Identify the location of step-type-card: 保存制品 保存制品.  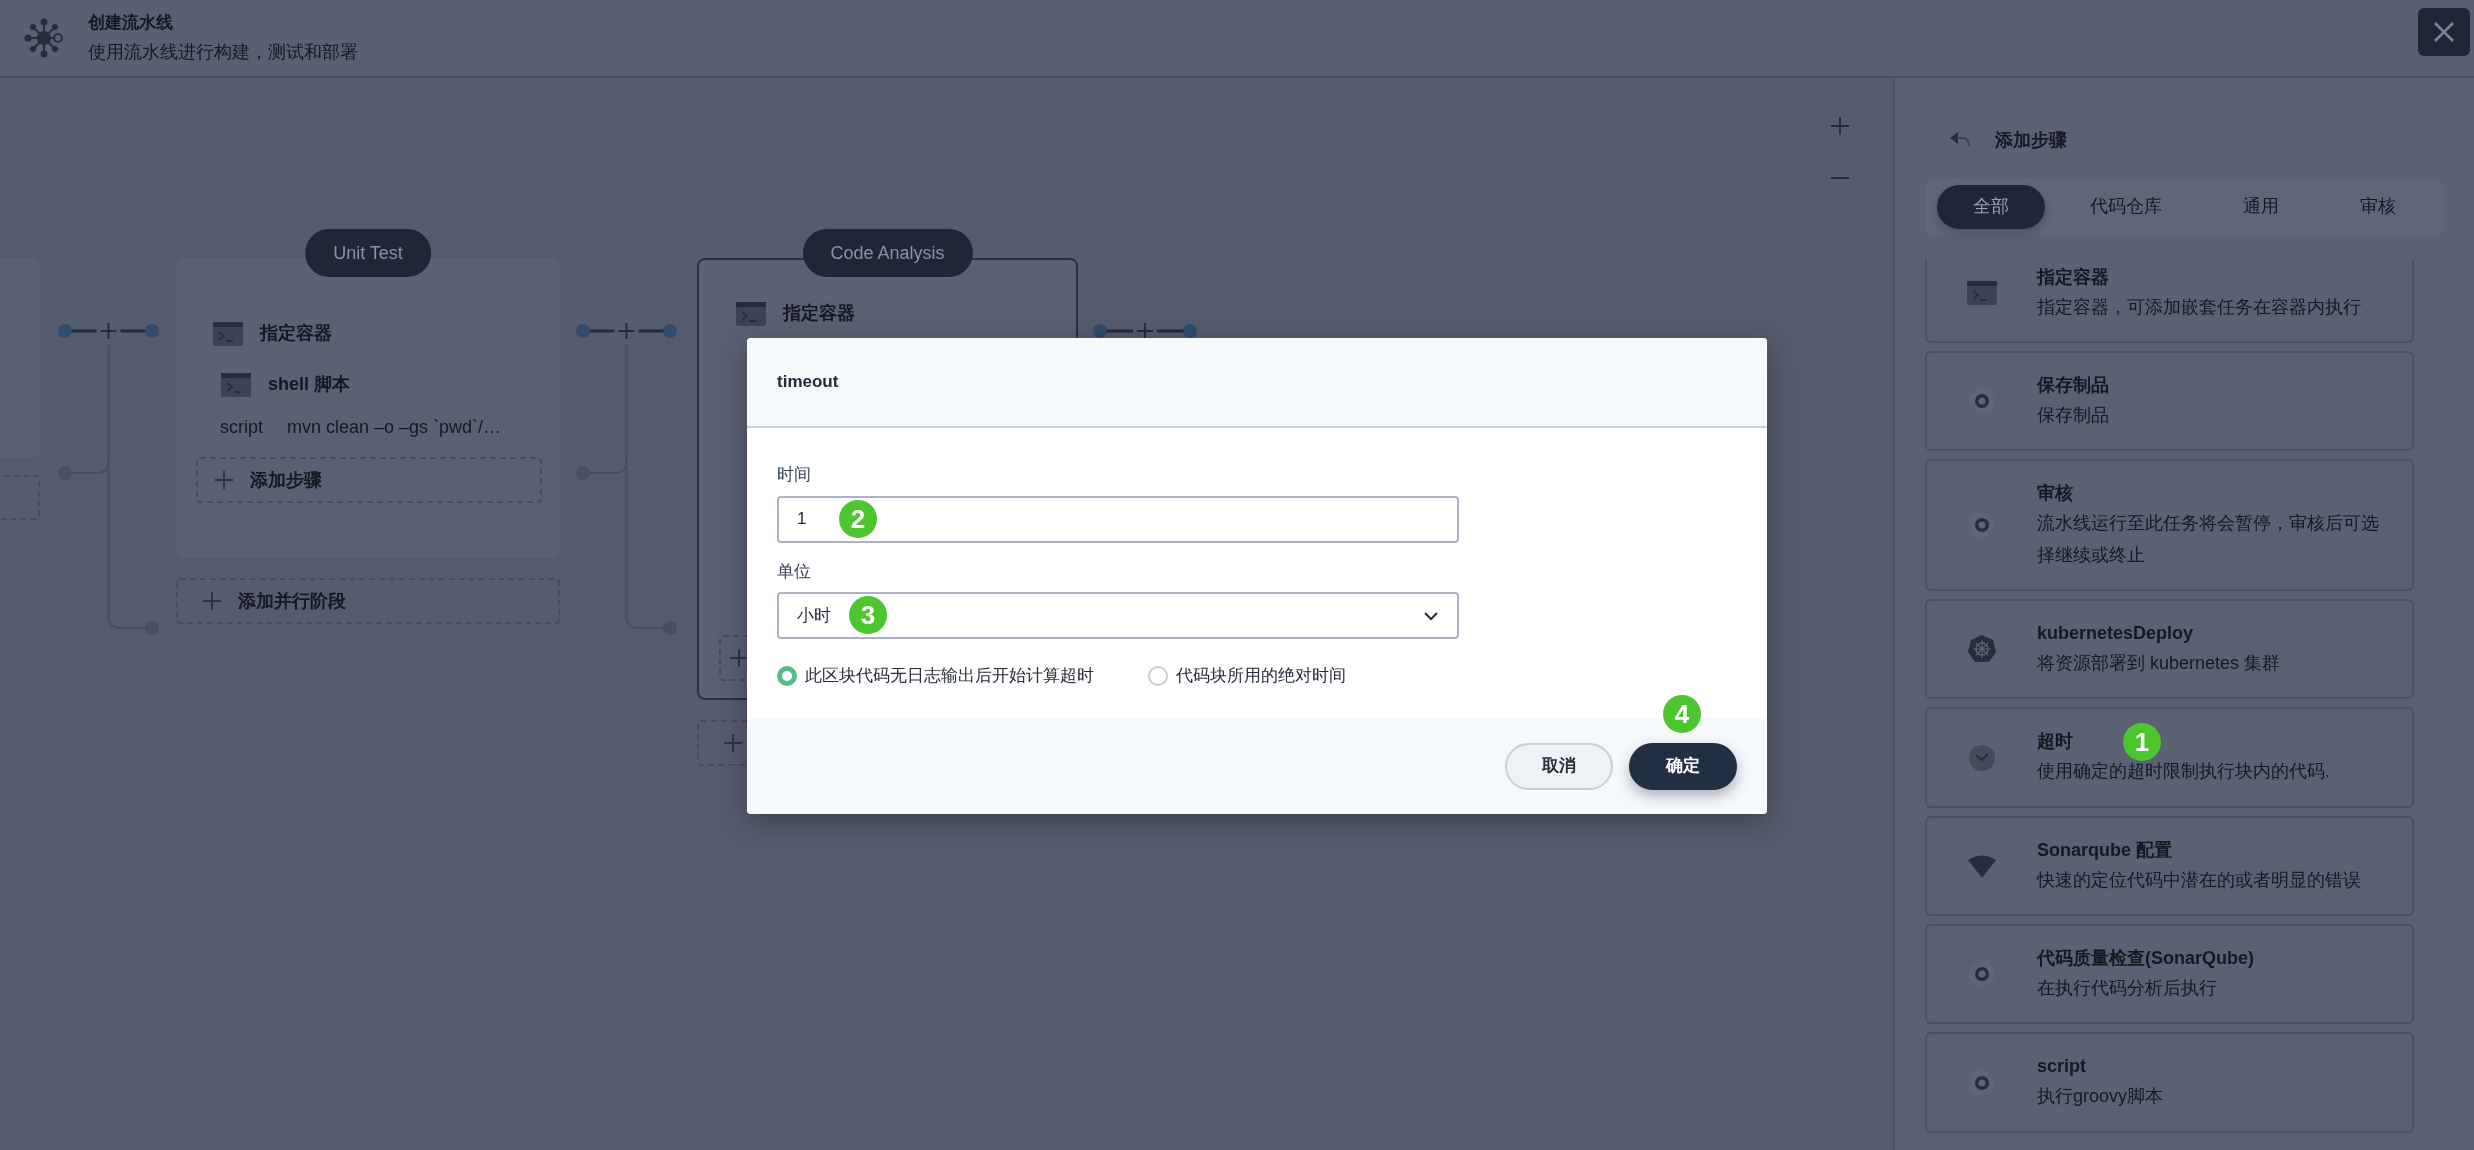
(2169, 401).